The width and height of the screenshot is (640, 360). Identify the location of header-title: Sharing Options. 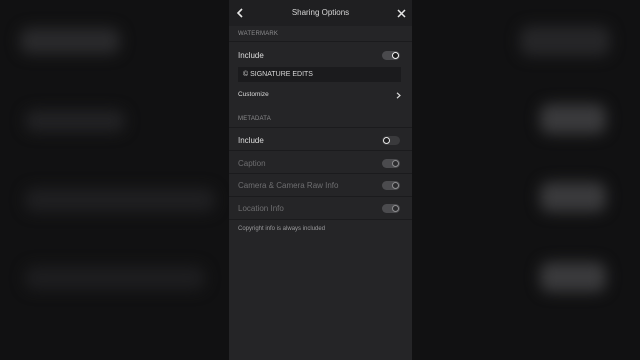
(320, 12).